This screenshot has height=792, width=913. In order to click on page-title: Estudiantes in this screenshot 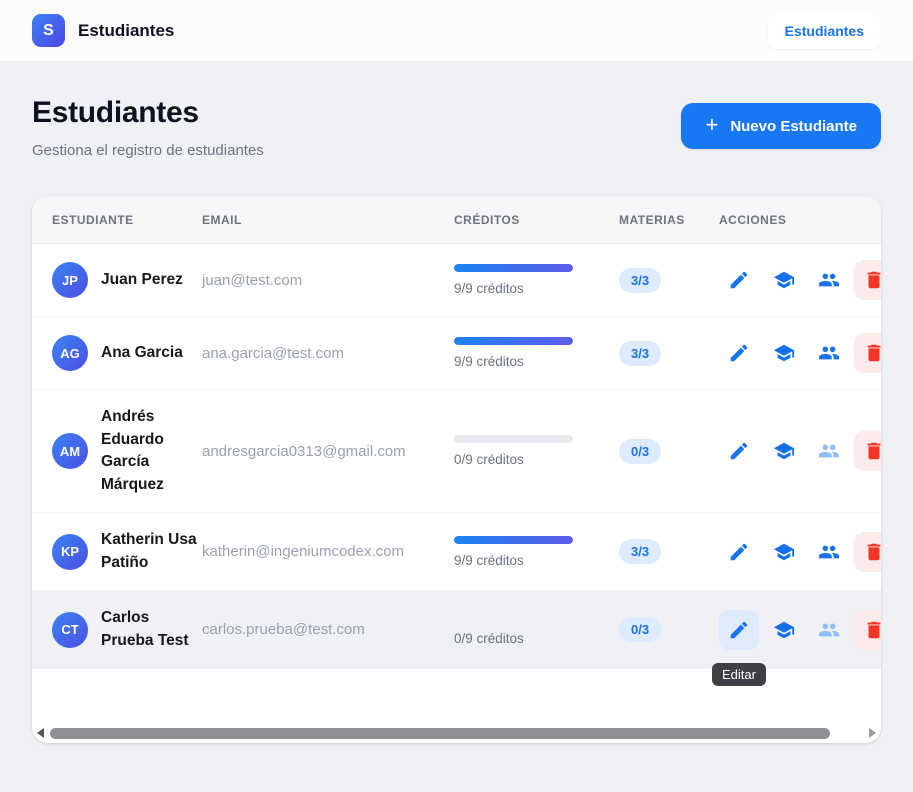, I will do `click(115, 112)`.